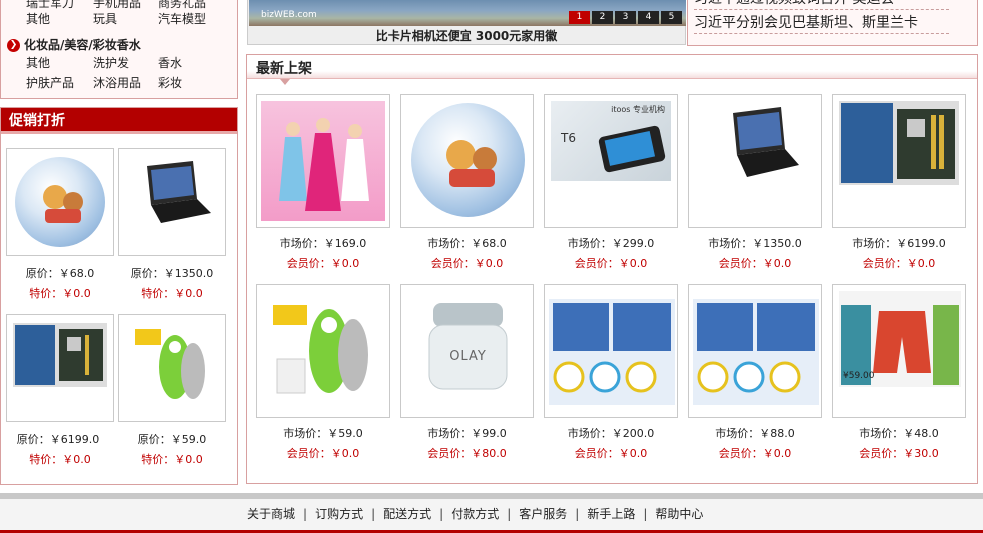 The width and height of the screenshot is (983, 533). Describe the element at coordinates (117, 83) in the screenshot. I see `category-link: 沐浴用品` at that location.